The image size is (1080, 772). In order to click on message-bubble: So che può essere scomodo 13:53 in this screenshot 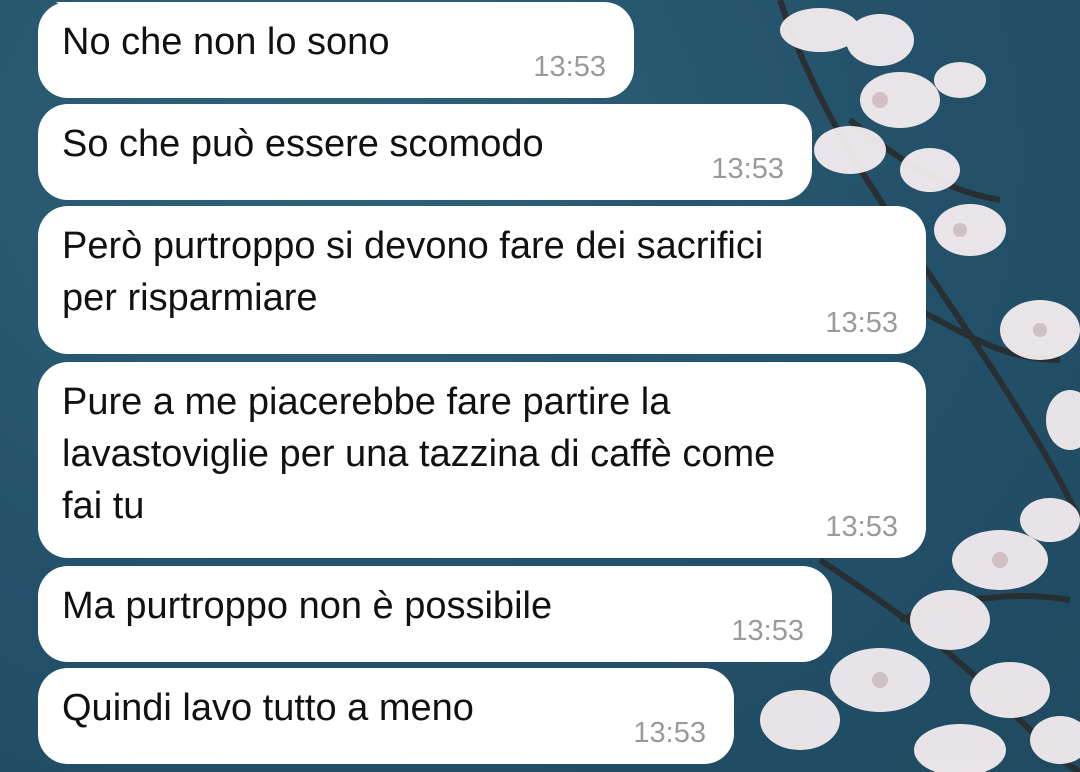, I will do `click(425, 152)`.